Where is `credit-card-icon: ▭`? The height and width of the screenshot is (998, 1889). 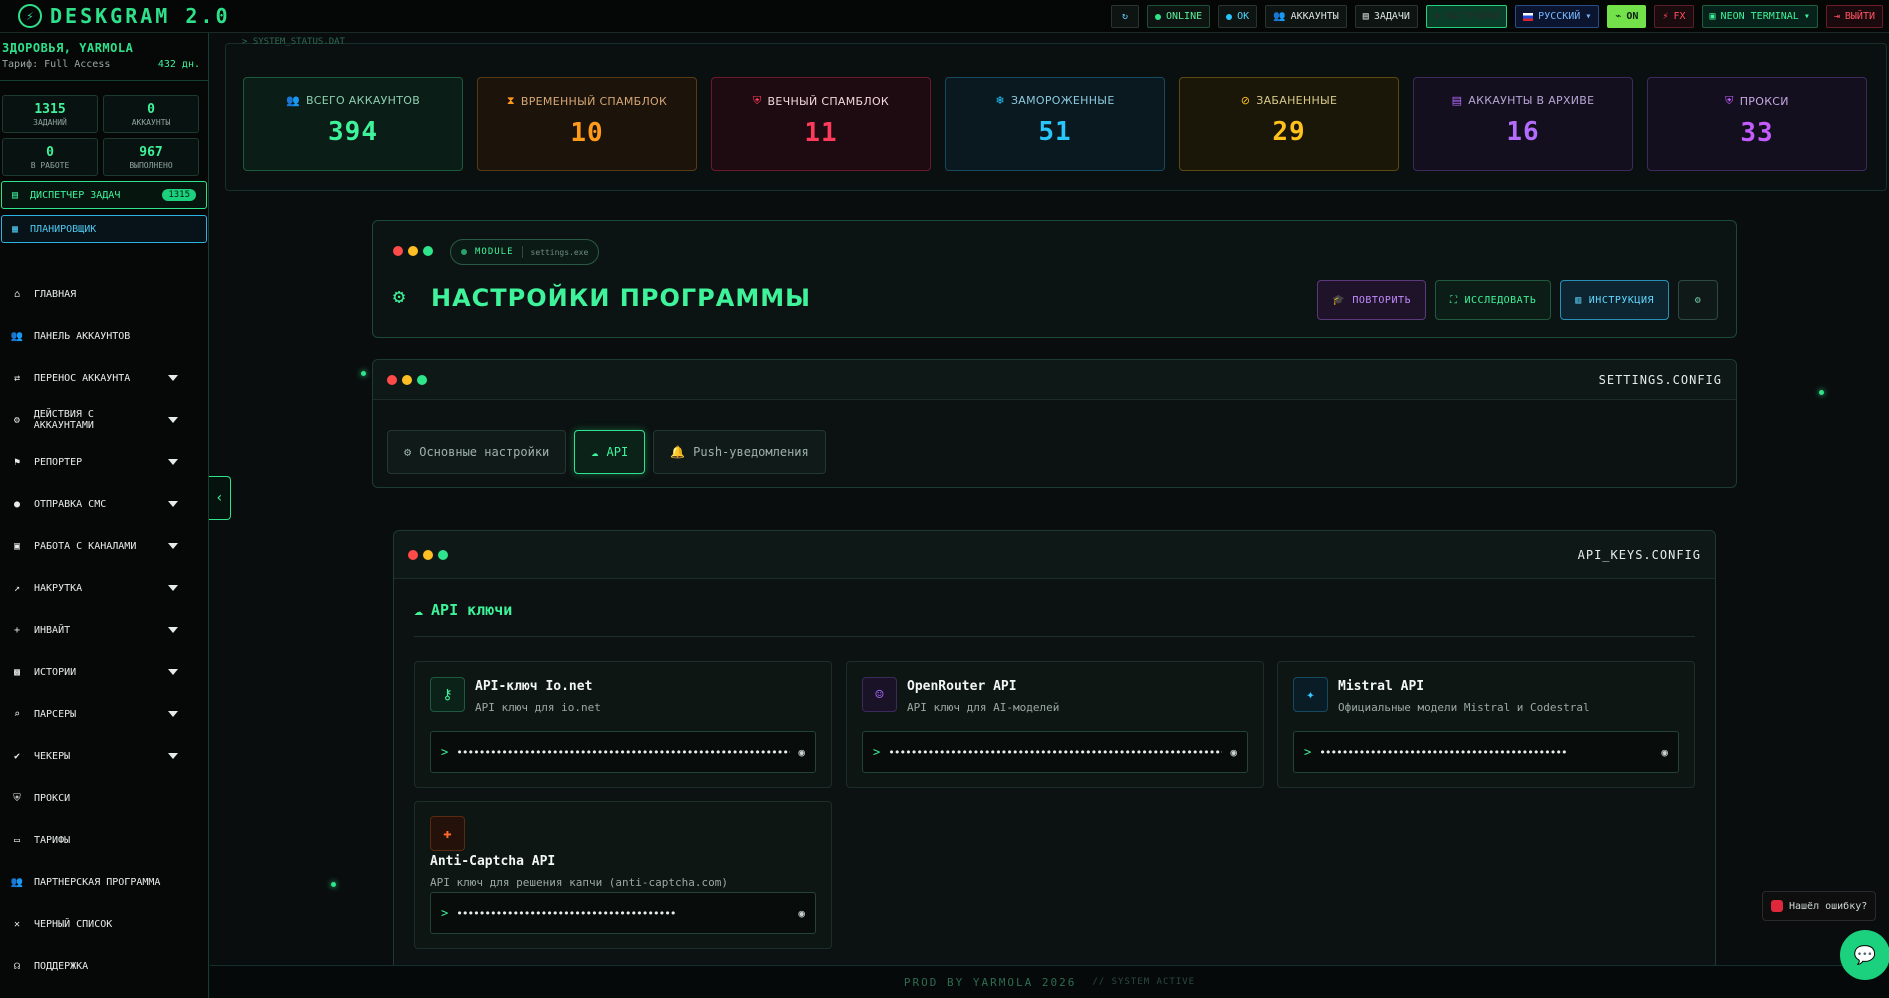 credit-card-icon: ▭ is located at coordinates (17, 840).